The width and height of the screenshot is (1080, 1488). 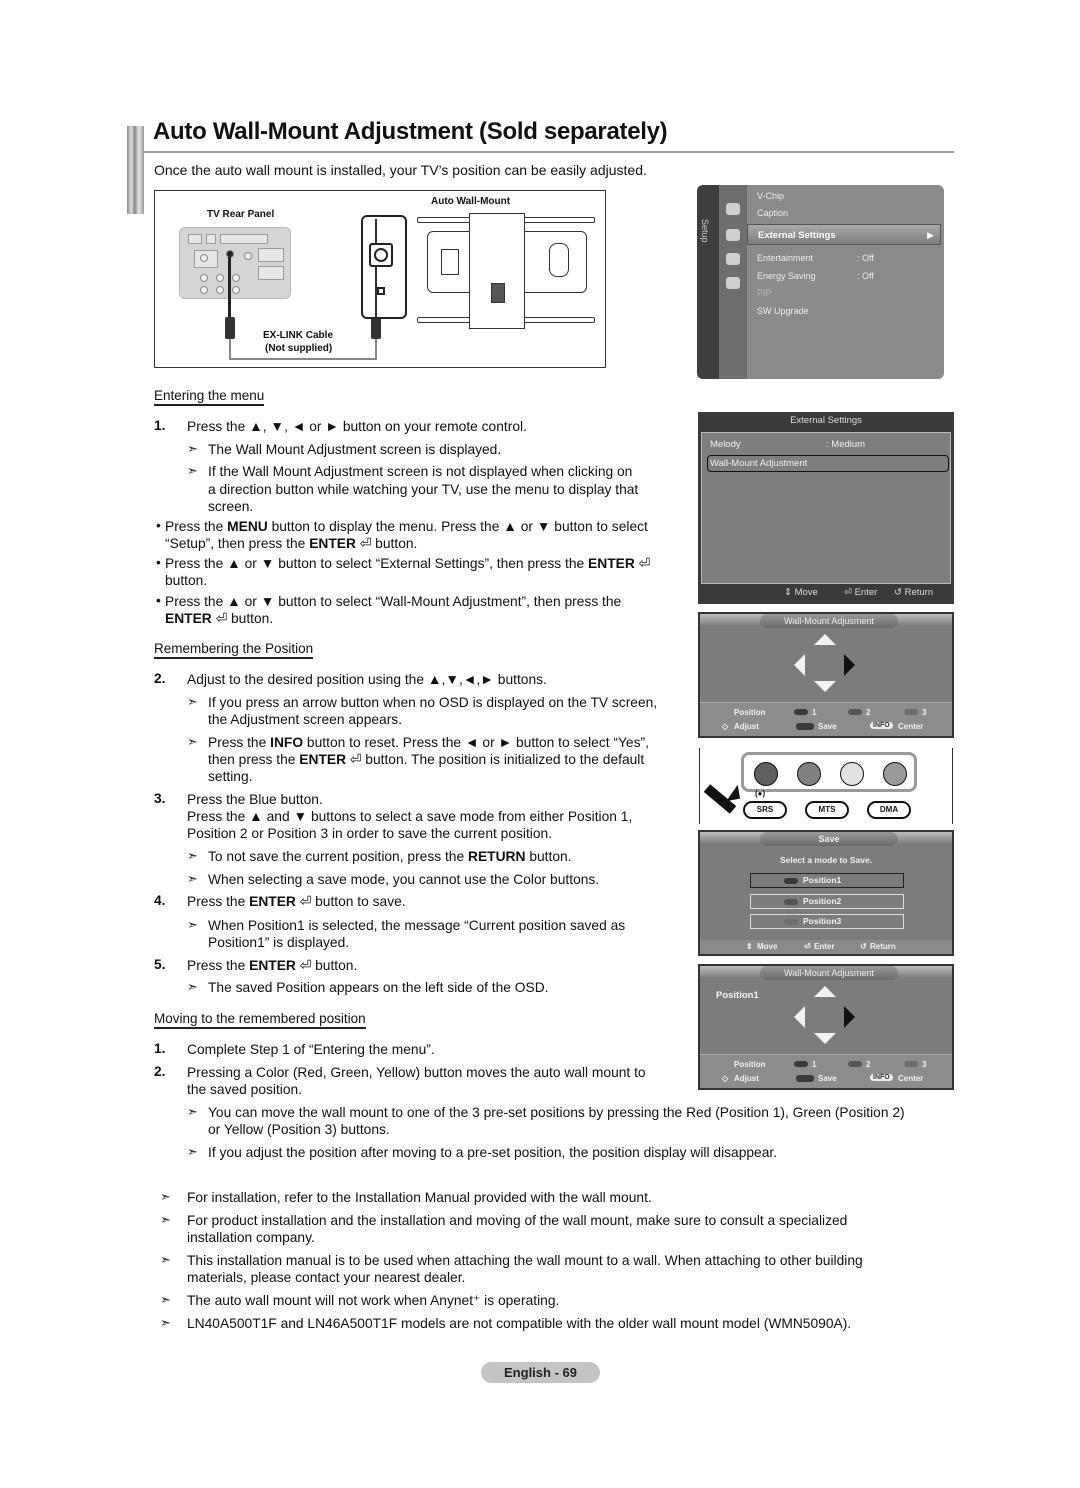 What do you see at coordinates (822, 880) in the screenshot?
I see `option-label: Position1` at bounding box center [822, 880].